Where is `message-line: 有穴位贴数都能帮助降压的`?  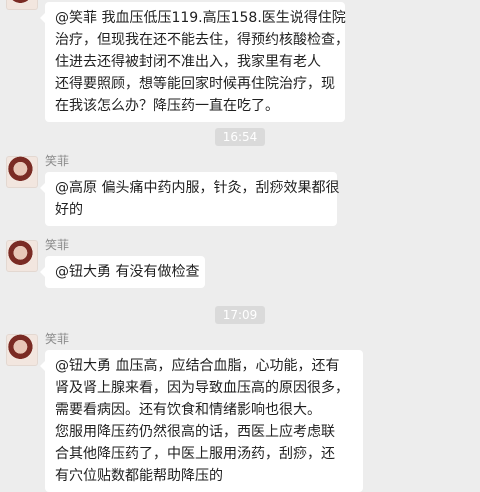
message-line: 有穴位贴数都能帮助降压的 is located at coordinates (139, 476).